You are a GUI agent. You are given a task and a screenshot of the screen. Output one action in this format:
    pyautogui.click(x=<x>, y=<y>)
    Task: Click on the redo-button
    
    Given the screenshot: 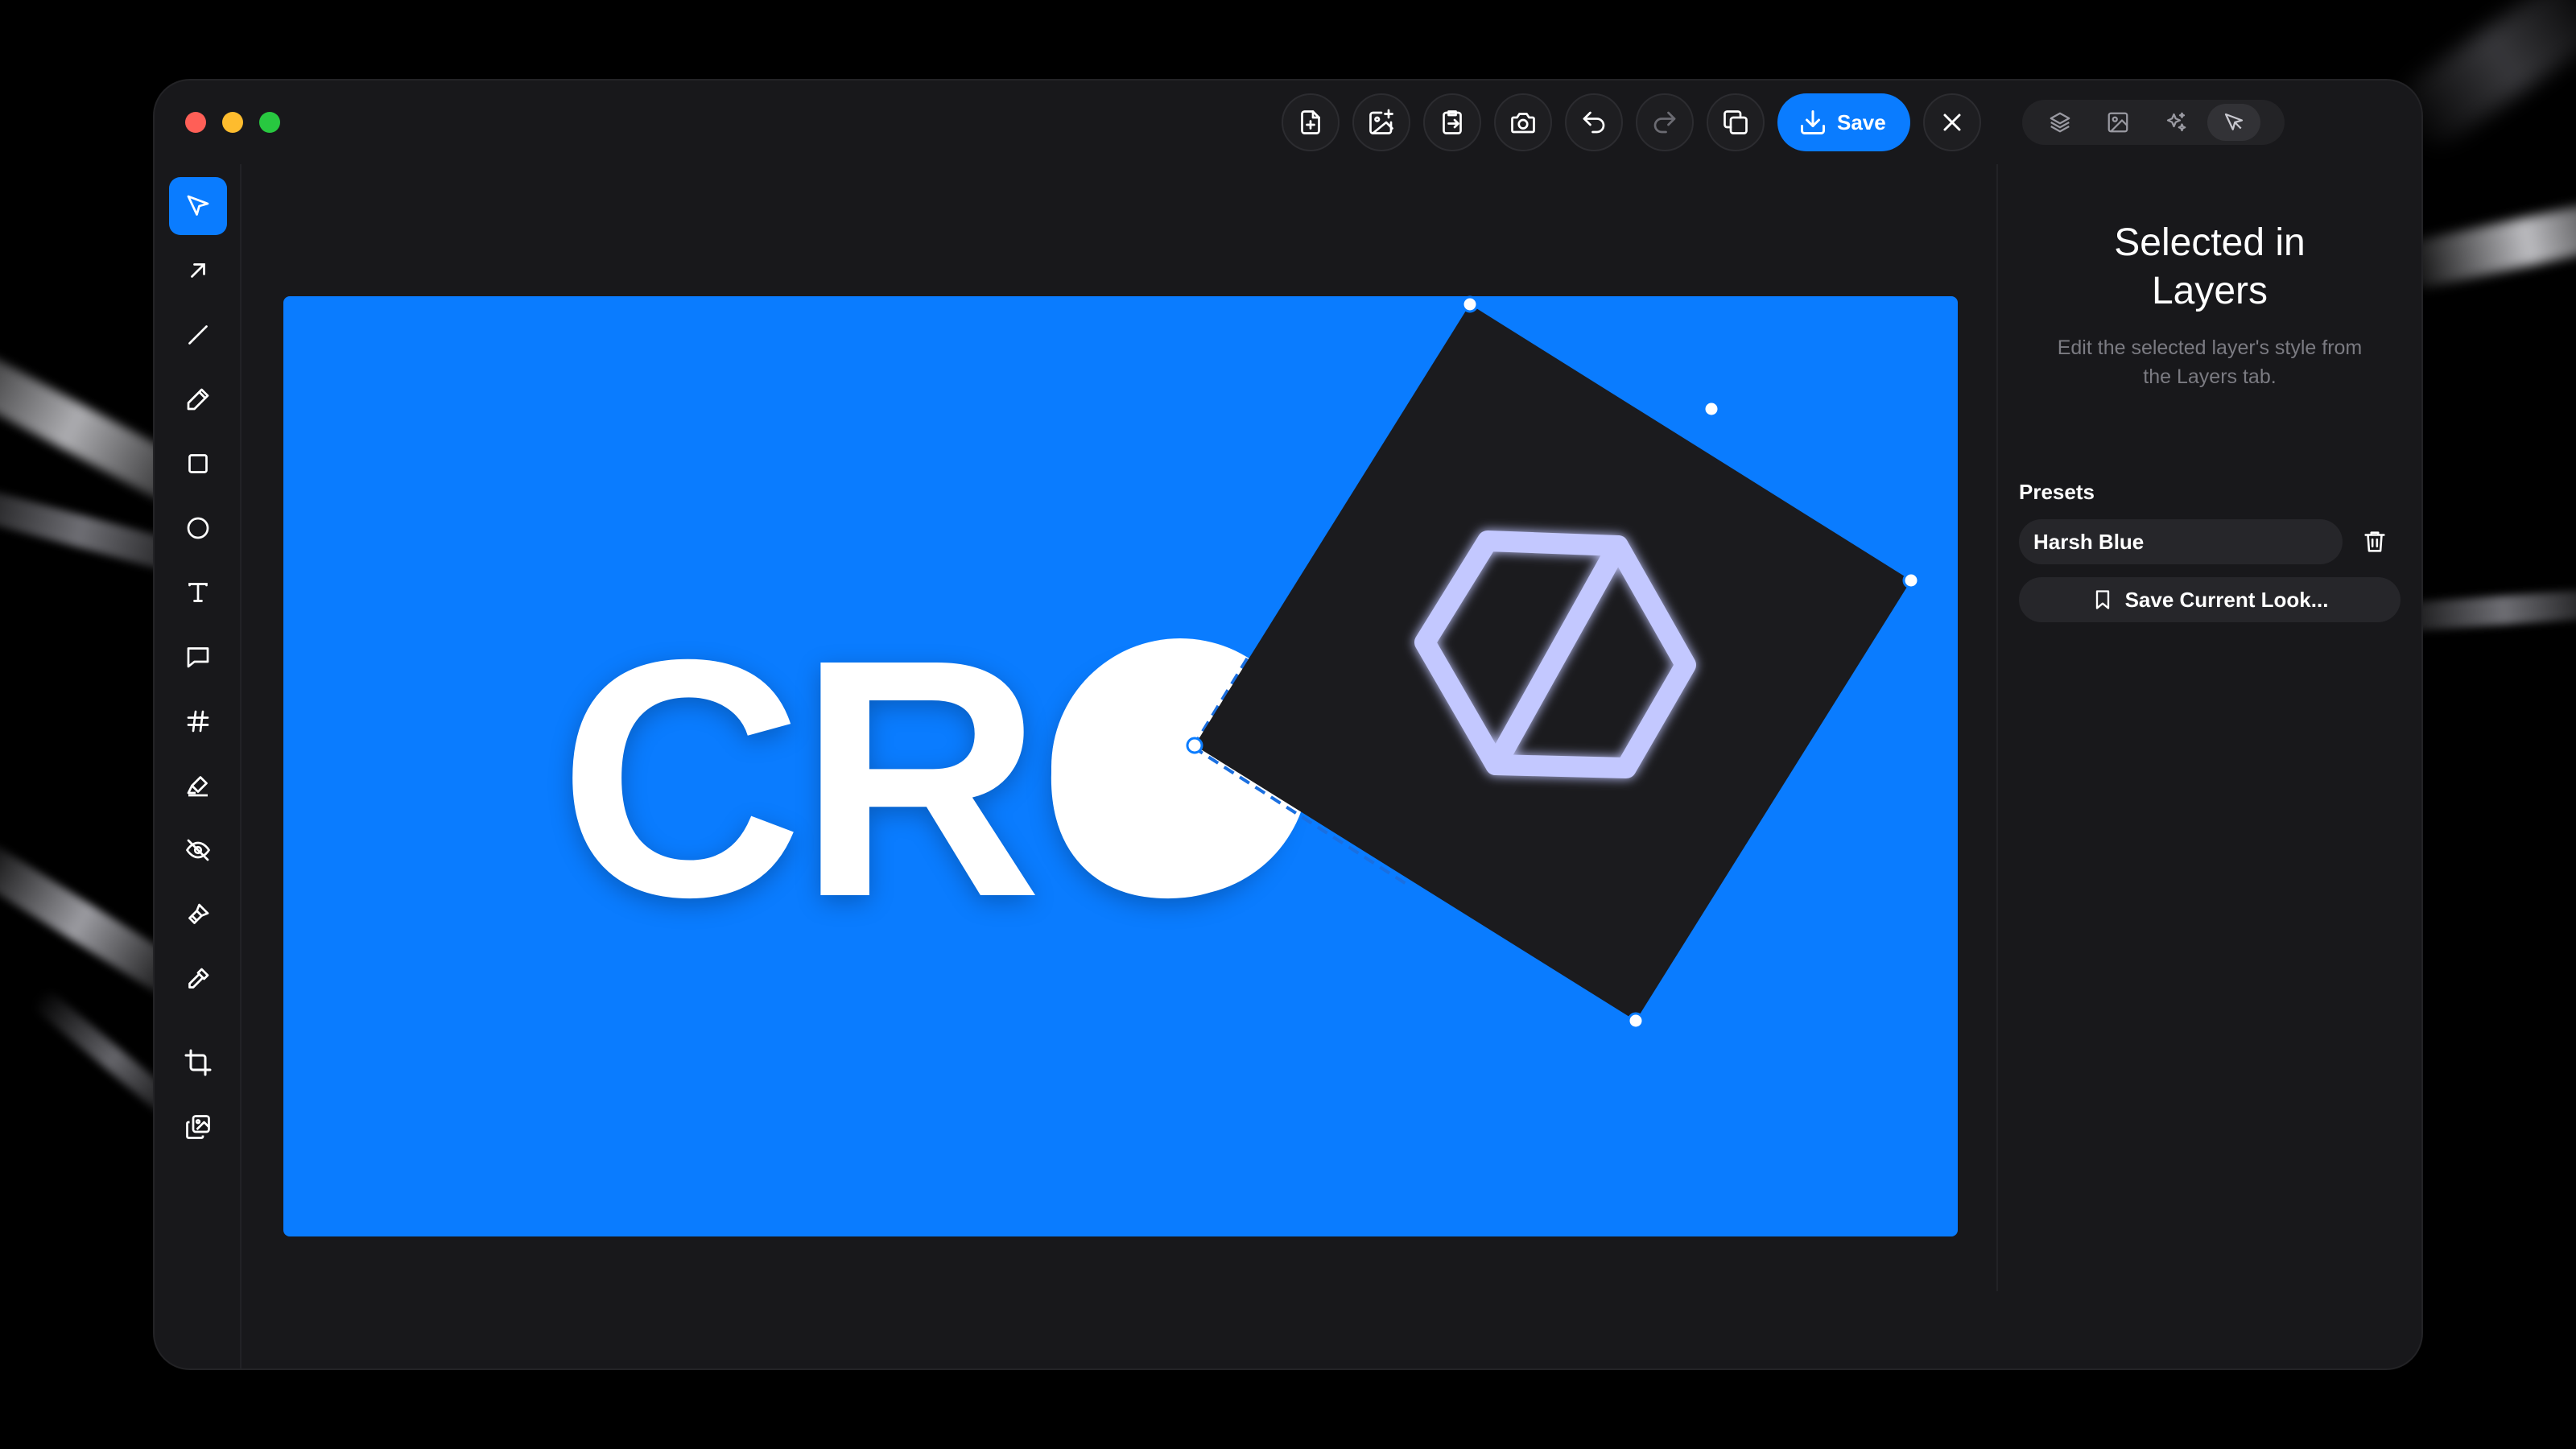 What is the action you would take?
    pyautogui.click(x=1665, y=122)
    